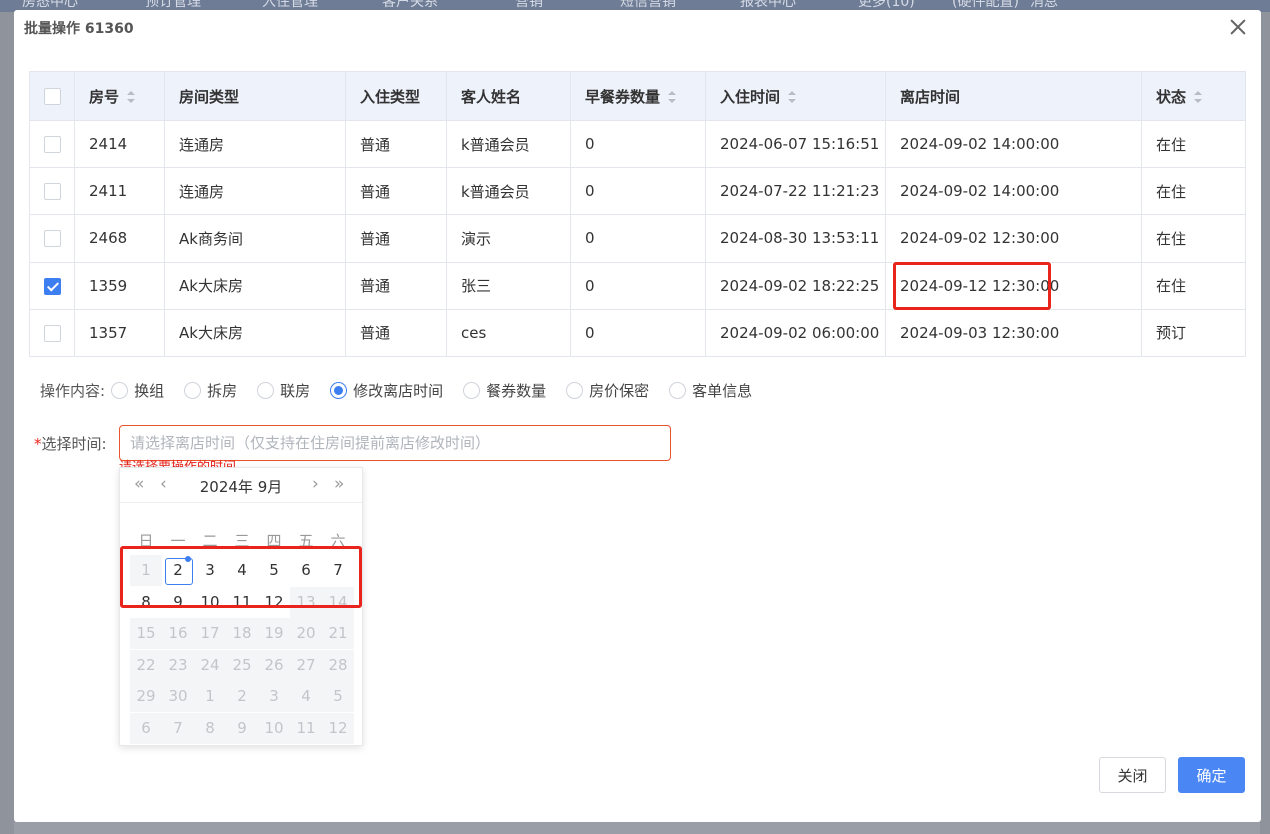  Describe the element at coordinates (1193, 333) in the screenshot. I see `cell-status: 预订` at that location.